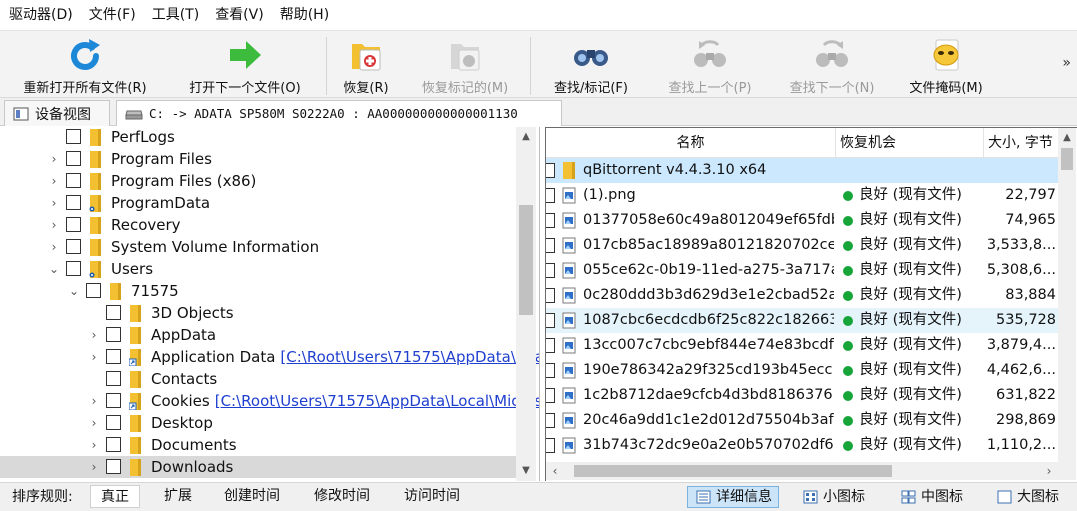 Image resolution: width=1077 pixels, height=511 pixels. What do you see at coordinates (258, 137) in the screenshot?
I see `tree-item: PerfLogs` at bounding box center [258, 137].